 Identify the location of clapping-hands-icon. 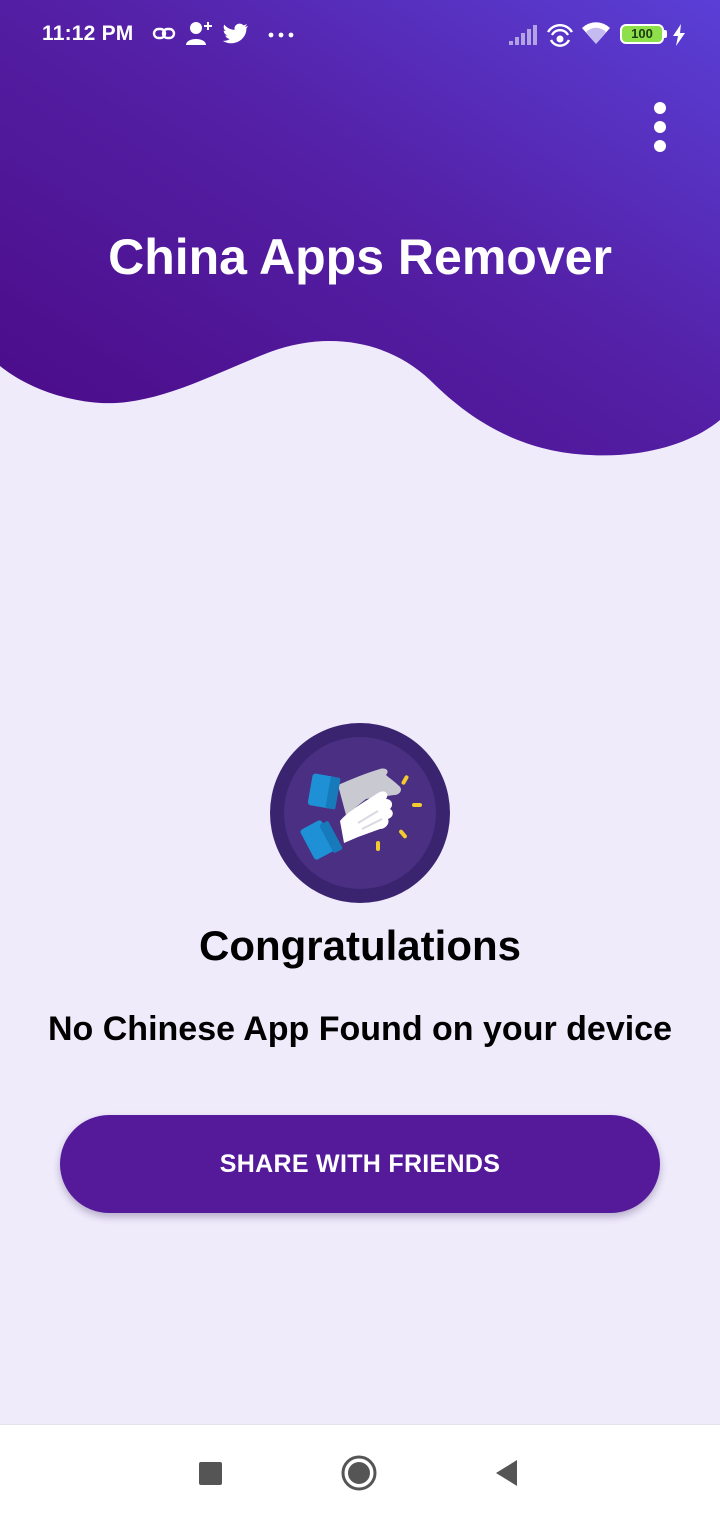
(361, 814).